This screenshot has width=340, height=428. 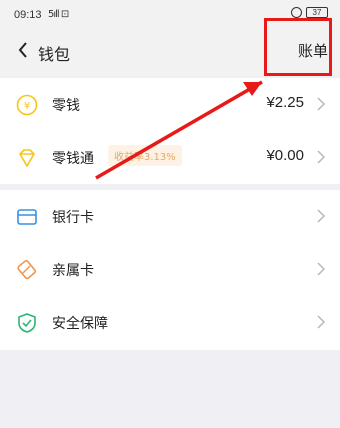 What do you see at coordinates (66, 106) in the screenshot?
I see `wallet-item-label: 零钱` at bounding box center [66, 106].